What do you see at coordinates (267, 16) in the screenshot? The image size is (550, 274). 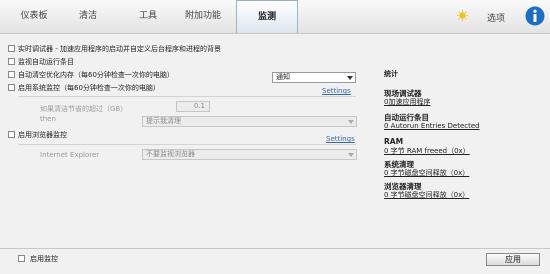 I see `tab-monitor: 监测` at bounding box center [267, 16].